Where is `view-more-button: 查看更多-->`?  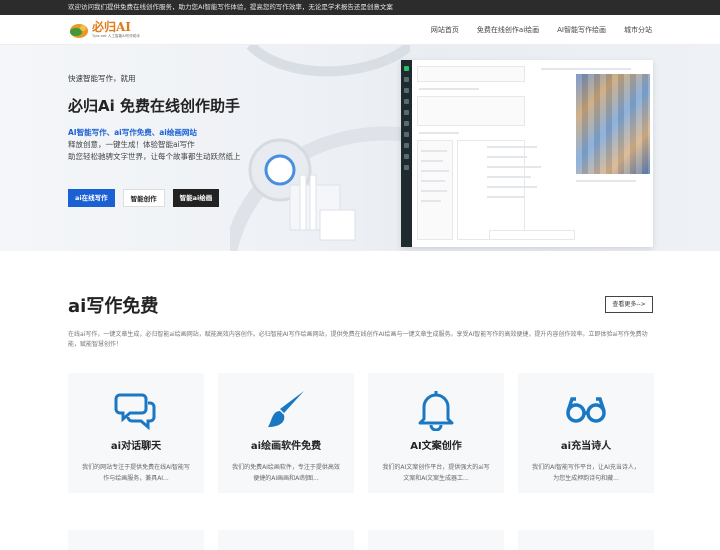 view-more-button: 查看更多--> is located at coordinates (629, 304).